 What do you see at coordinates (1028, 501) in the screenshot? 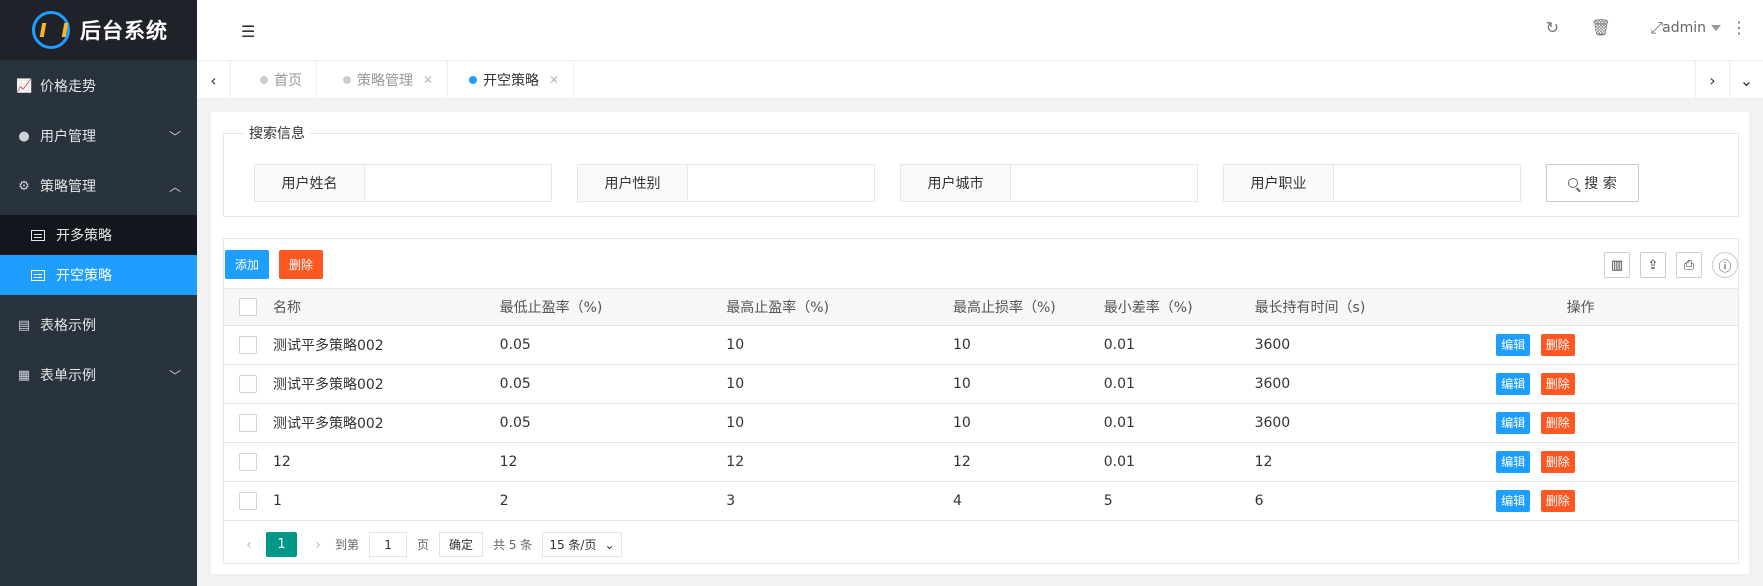
I see `cell: 4` at bounding box center [1028, 501].